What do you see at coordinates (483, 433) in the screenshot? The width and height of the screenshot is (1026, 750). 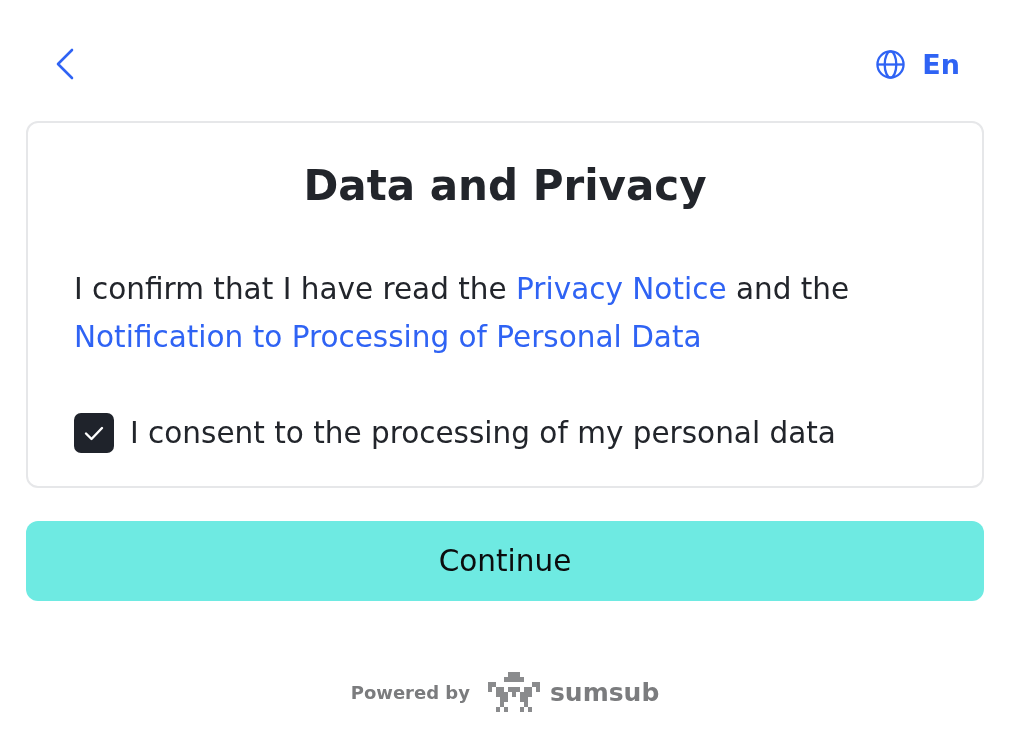 I see `consent-label: I consent to the processing of my personal data` at bounding box center [483, 433].